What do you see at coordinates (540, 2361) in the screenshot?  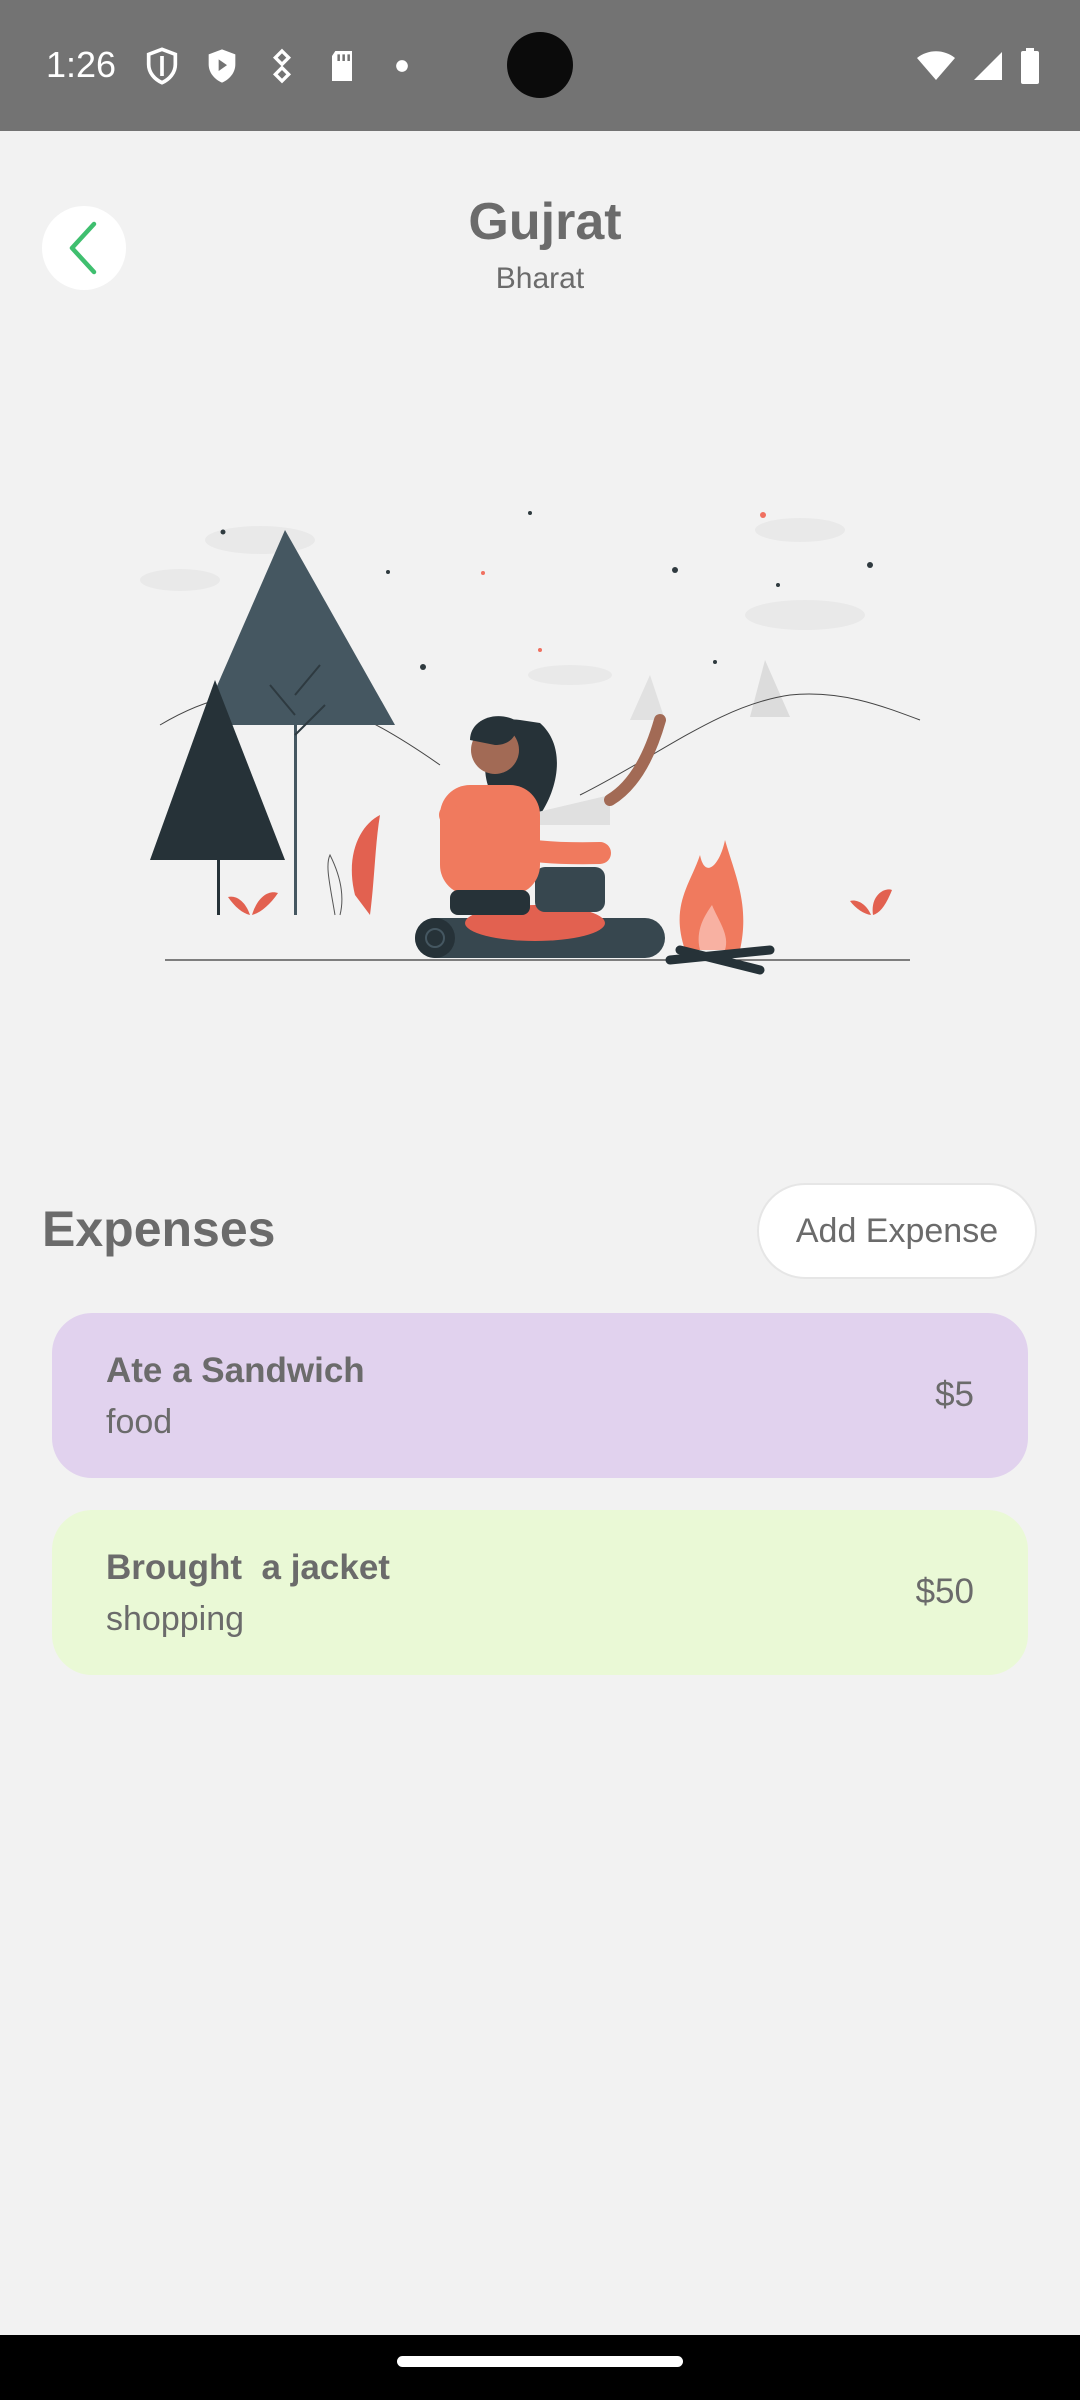 I see `home-handle` at bounding box center [540, 2361].